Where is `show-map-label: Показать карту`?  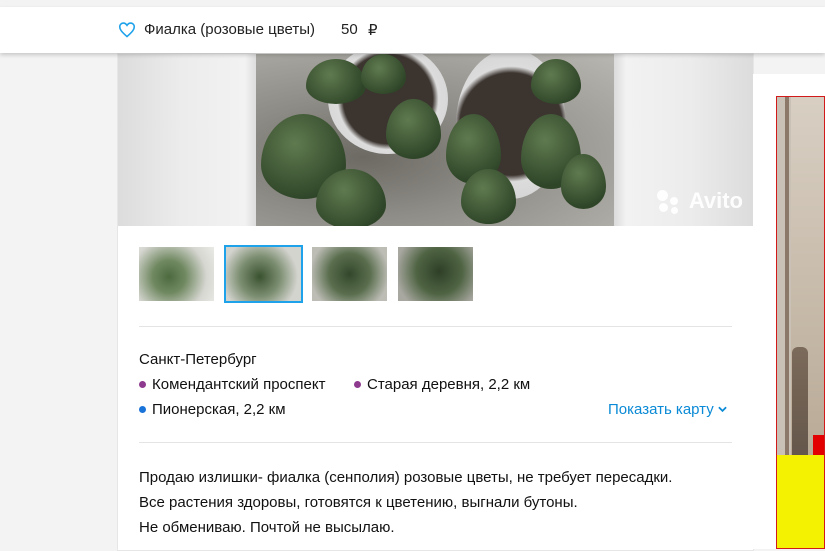
show-map-label: Показать карту is located at coordinates (661, 409).